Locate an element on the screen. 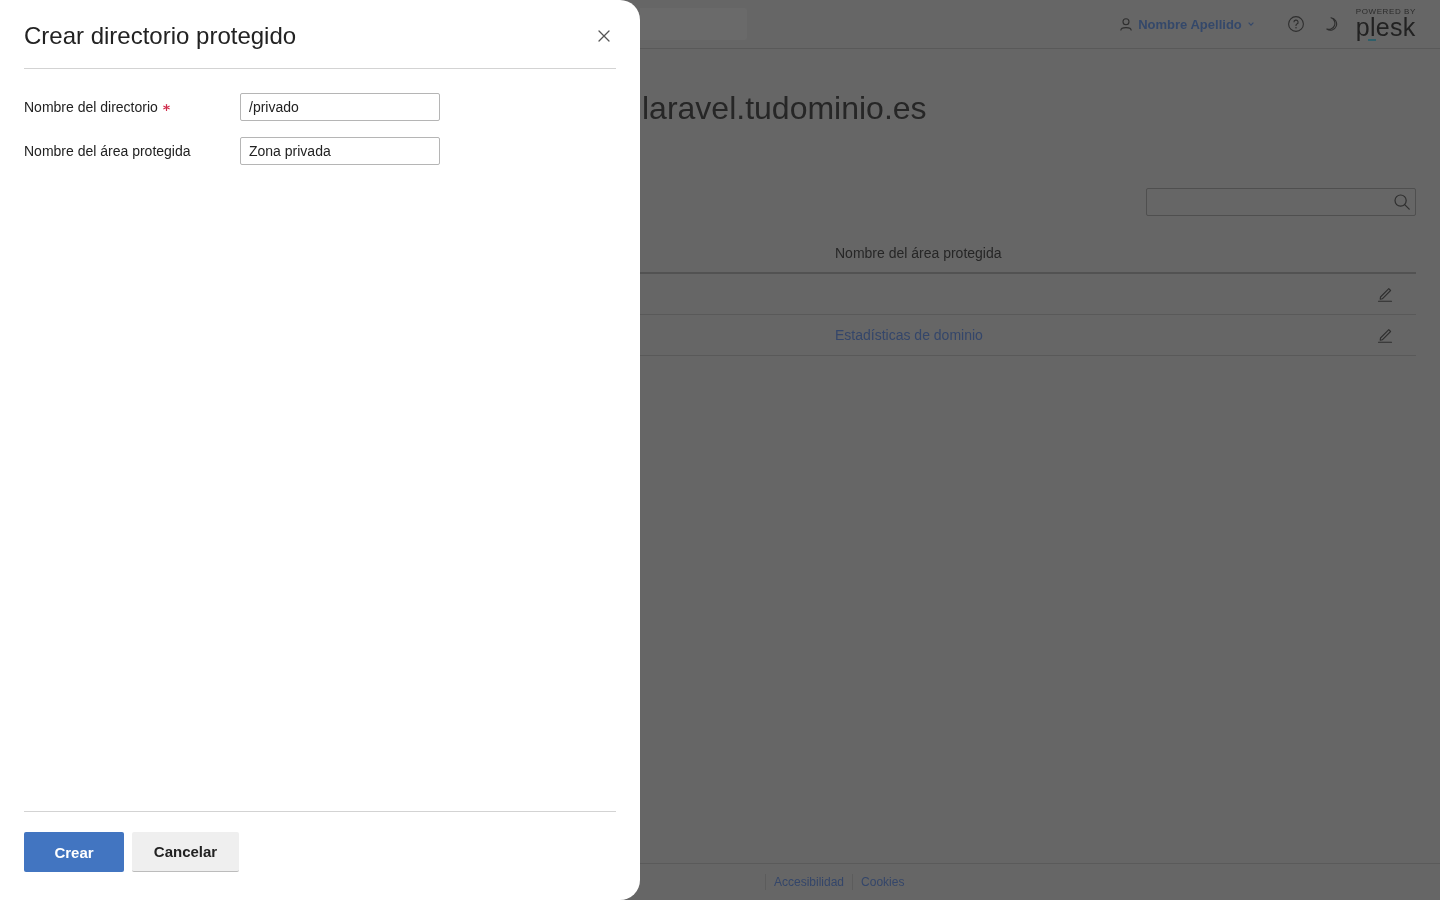  person-icon is located at coordinates (1126, 24).